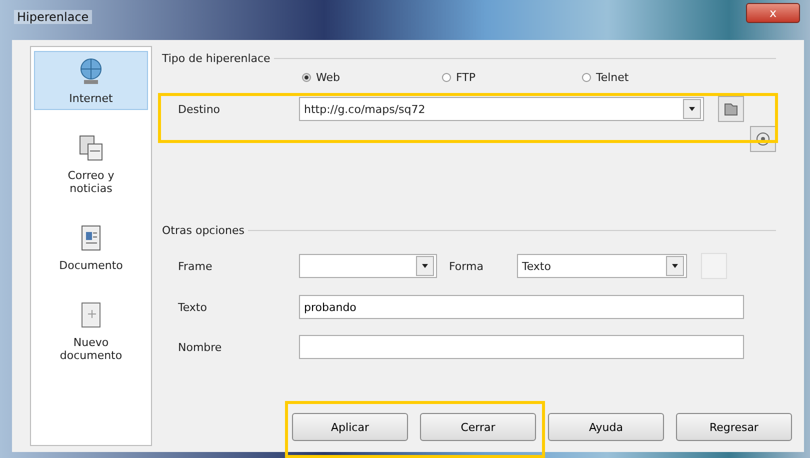 The width and height of the screenshot is (810, 458). What do you see at coordinates (466, 77) in the screenshot?
I see `radio-label: FTP` at bounding box center [466, 77].